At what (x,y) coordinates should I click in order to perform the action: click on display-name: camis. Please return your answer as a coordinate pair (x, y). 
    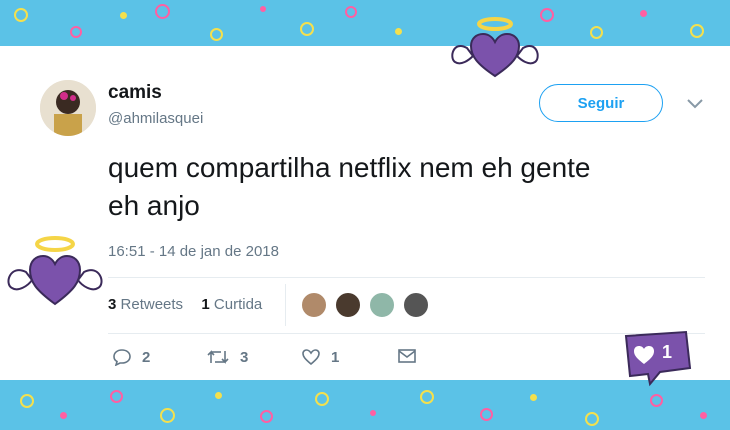
    Looking at the image, I should click on (135, 93).